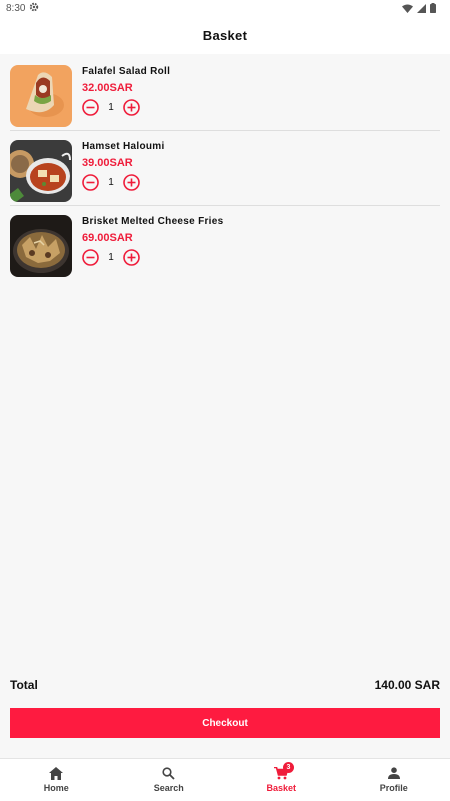 This screenshot has width=450, height=801. I want to click on nav-item-profile: Profile, so click(394, 780).